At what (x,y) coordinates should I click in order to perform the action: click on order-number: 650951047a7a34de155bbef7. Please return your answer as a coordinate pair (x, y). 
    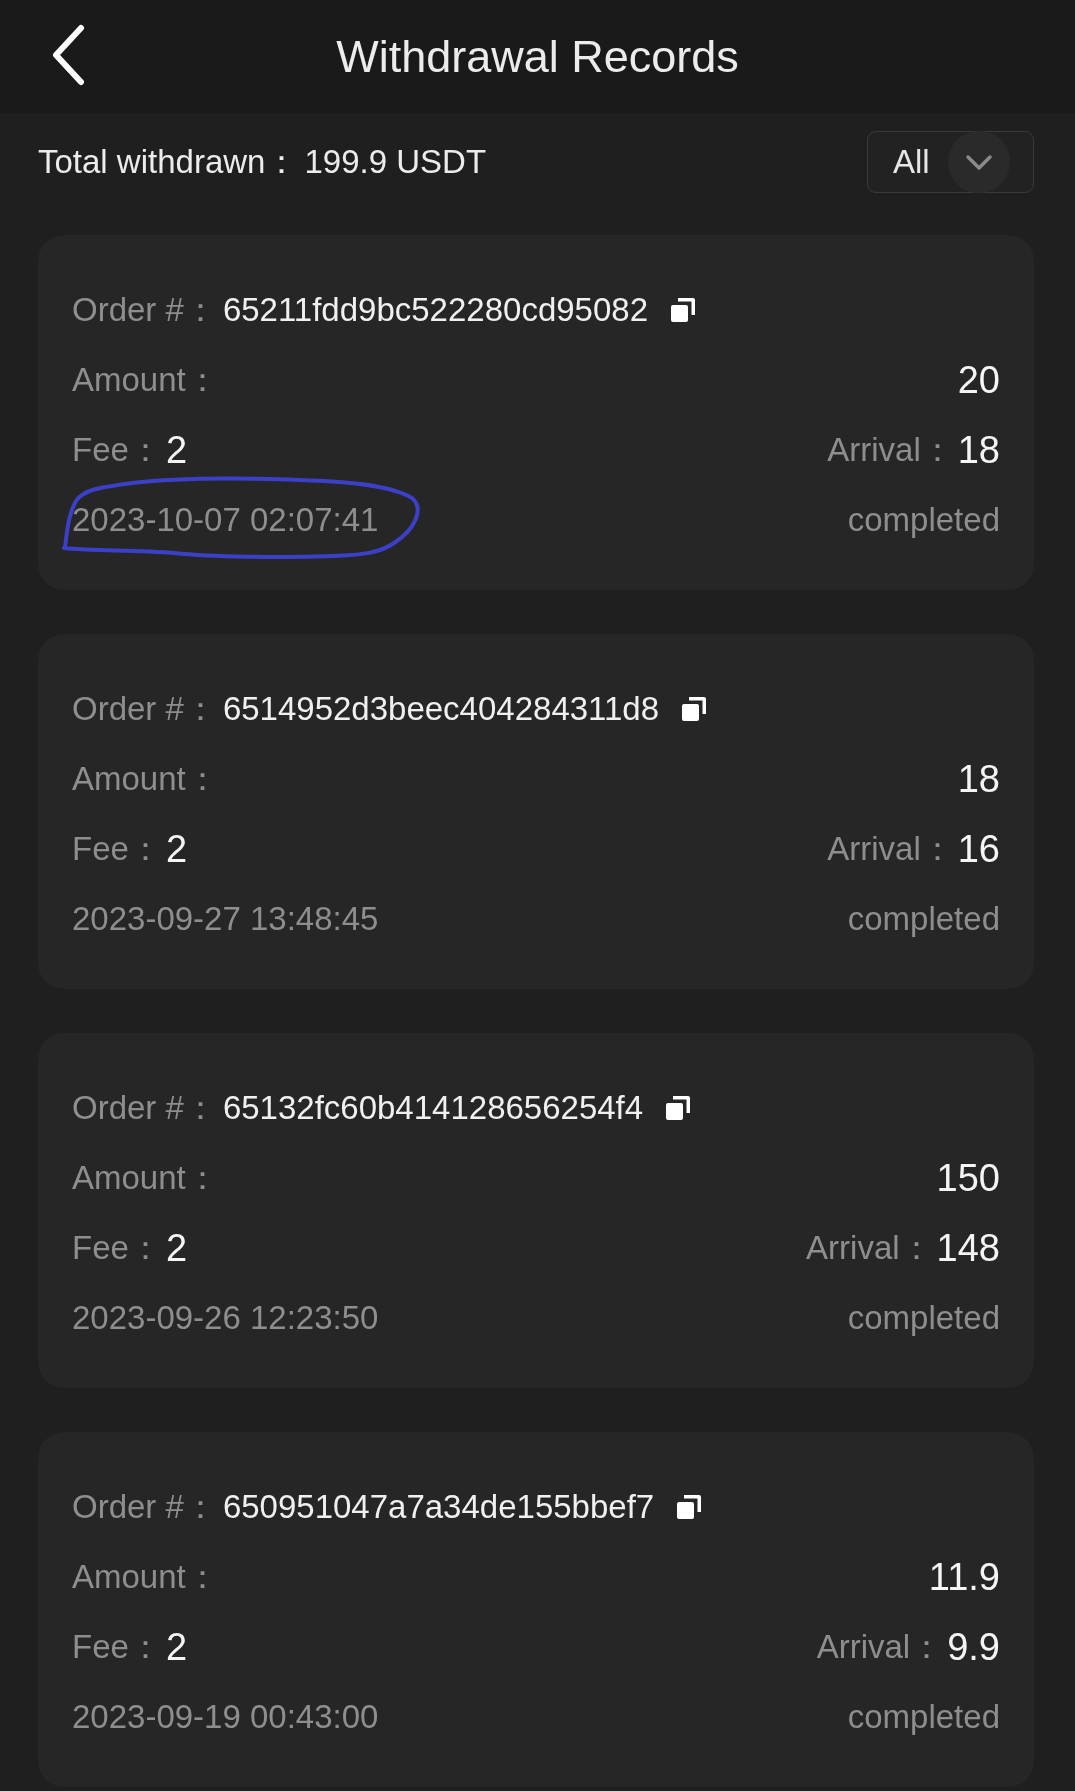
    Looking at the image, I should click on (438, 1507).